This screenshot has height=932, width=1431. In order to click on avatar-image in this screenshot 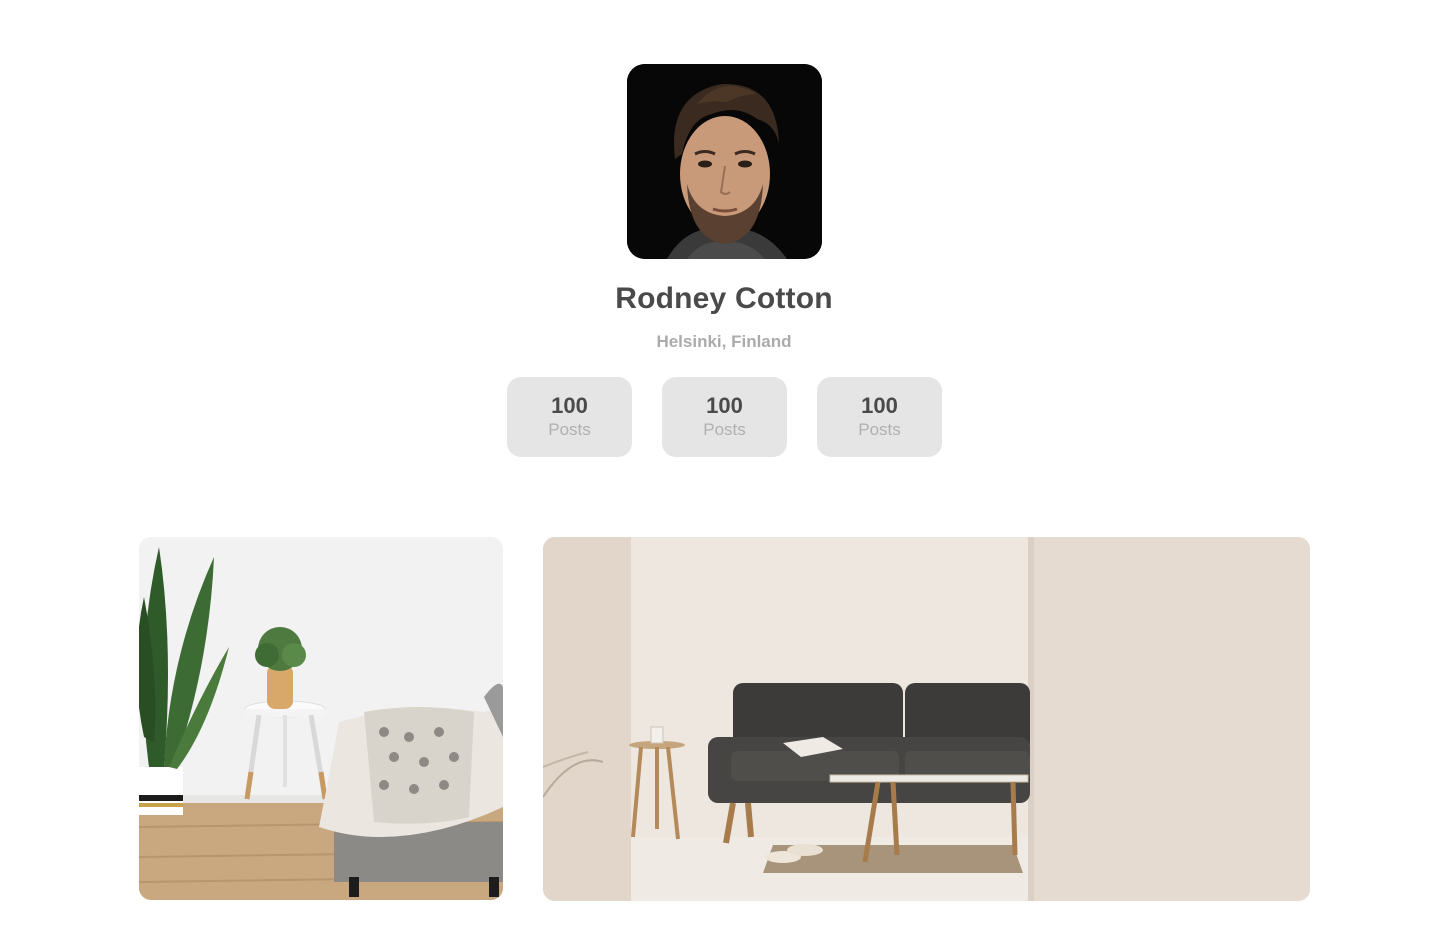, I will do `click(724, 161)`.